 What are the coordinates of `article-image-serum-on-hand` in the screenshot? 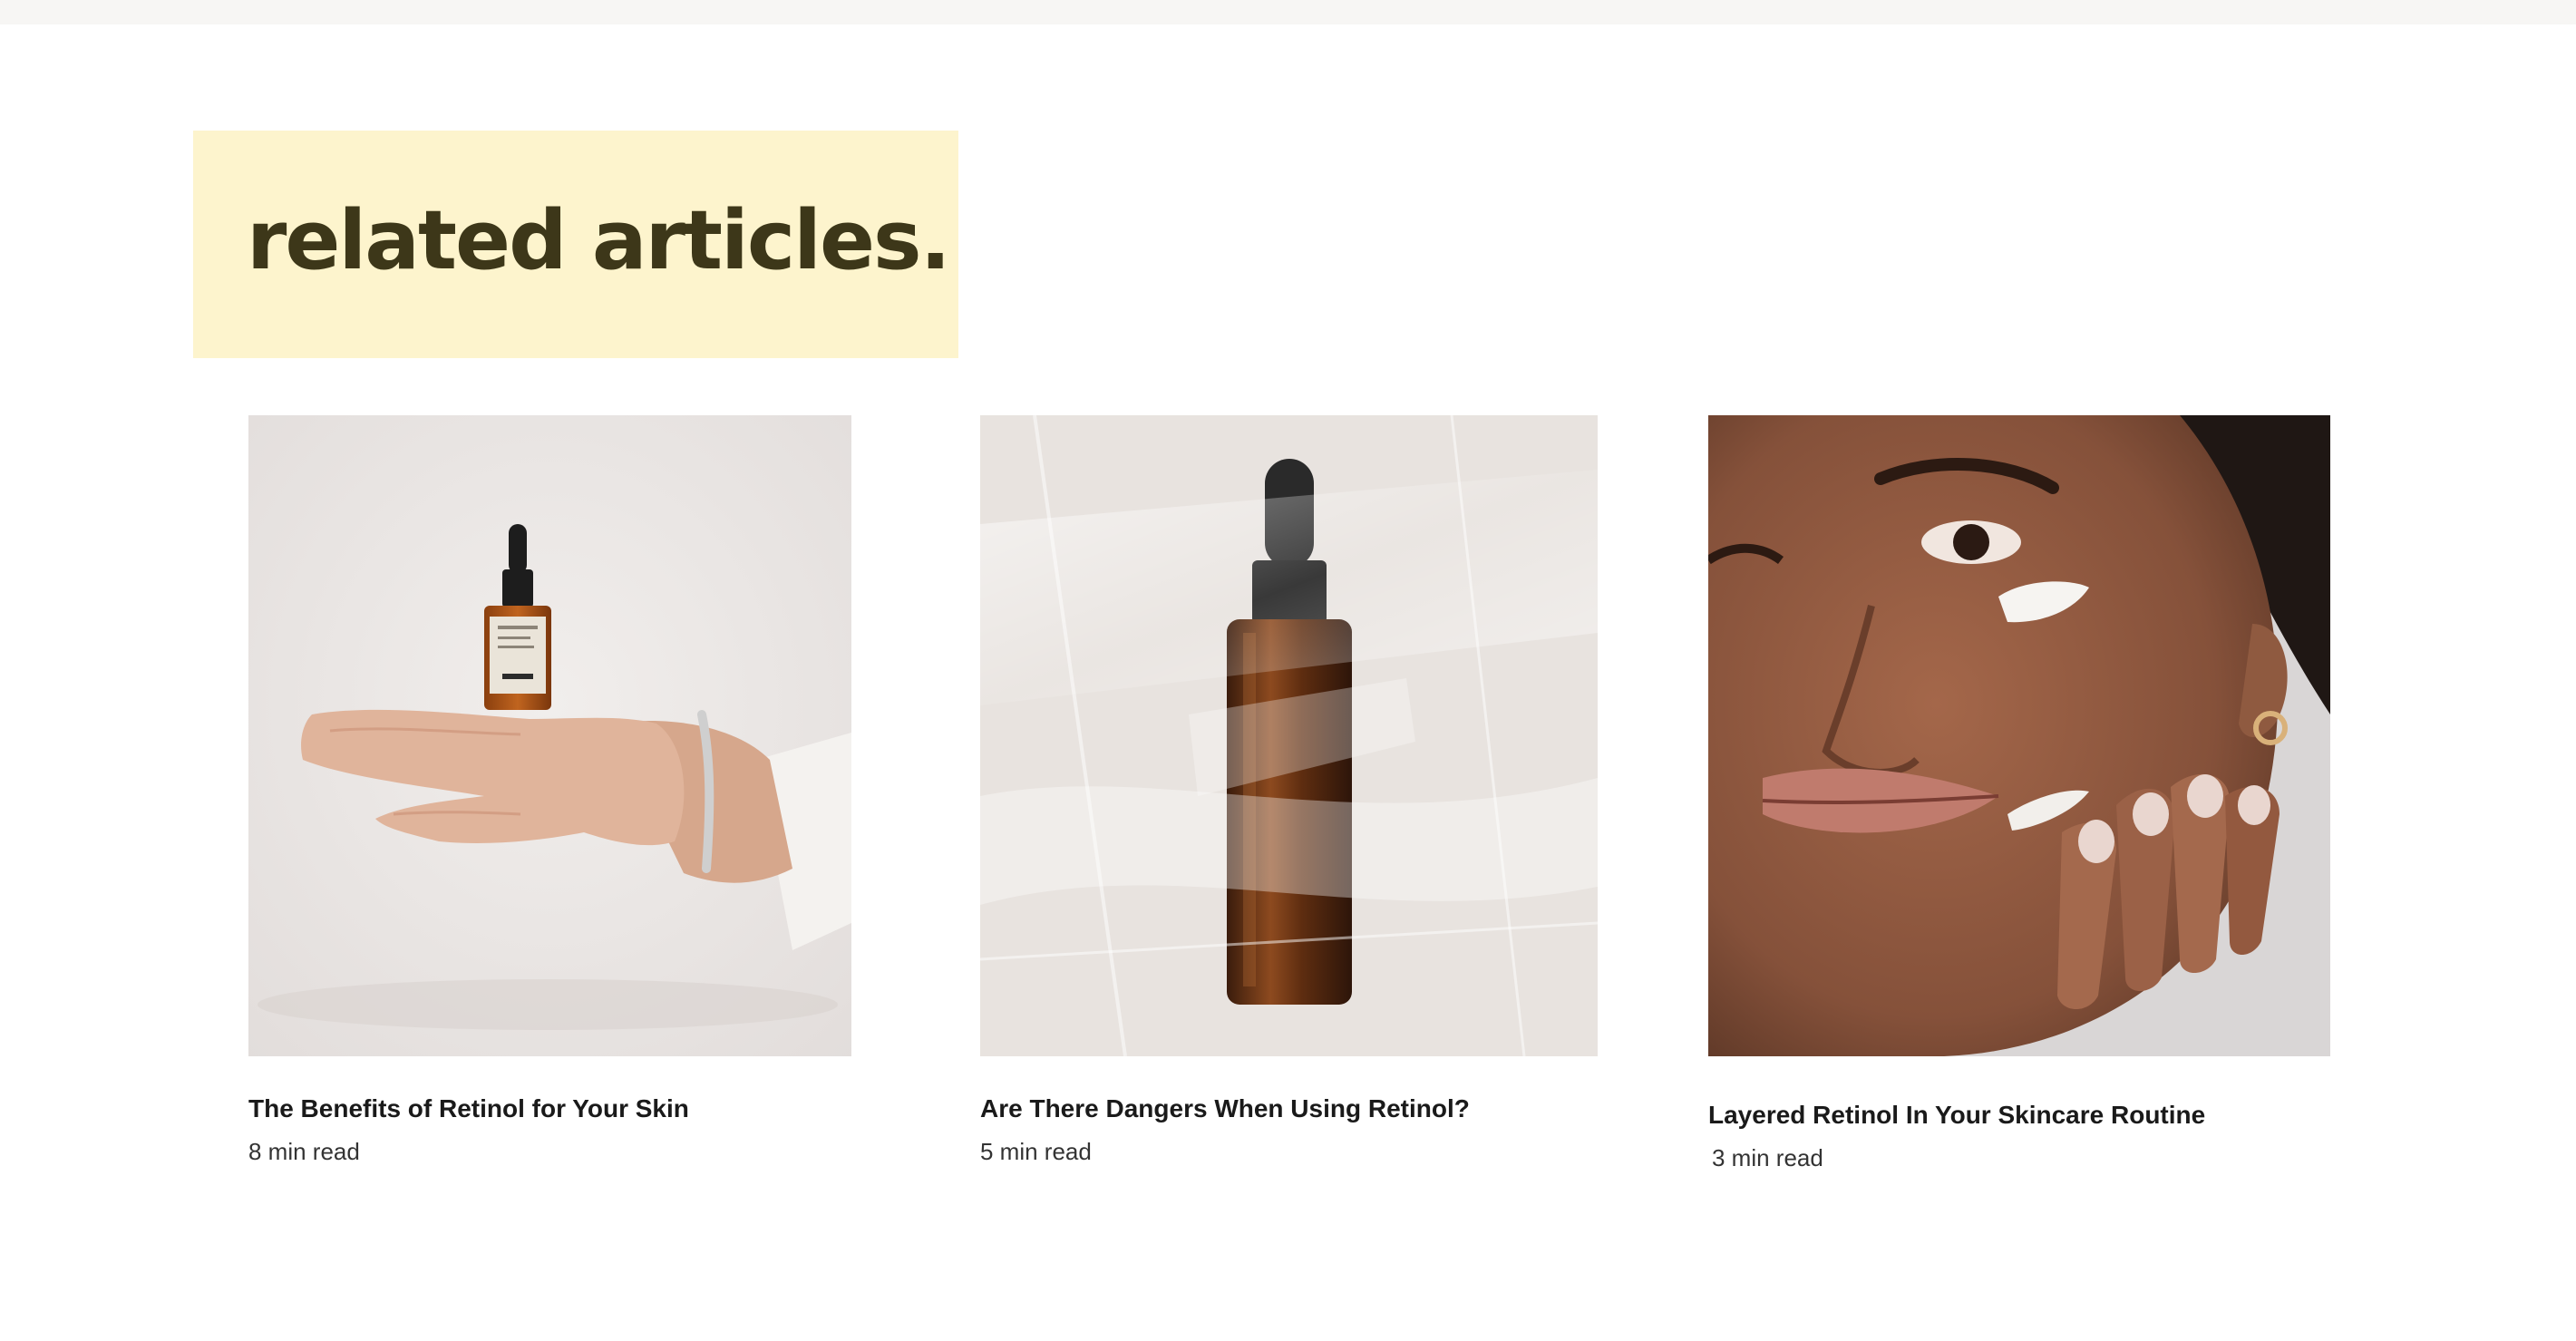 It's located at (549, 735).